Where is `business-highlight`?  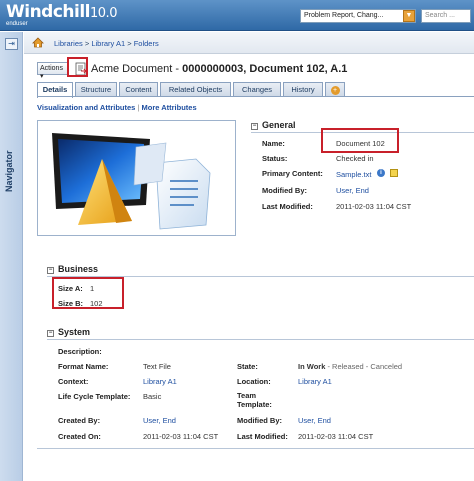
business-highlight is located at coordinates (88, 293).